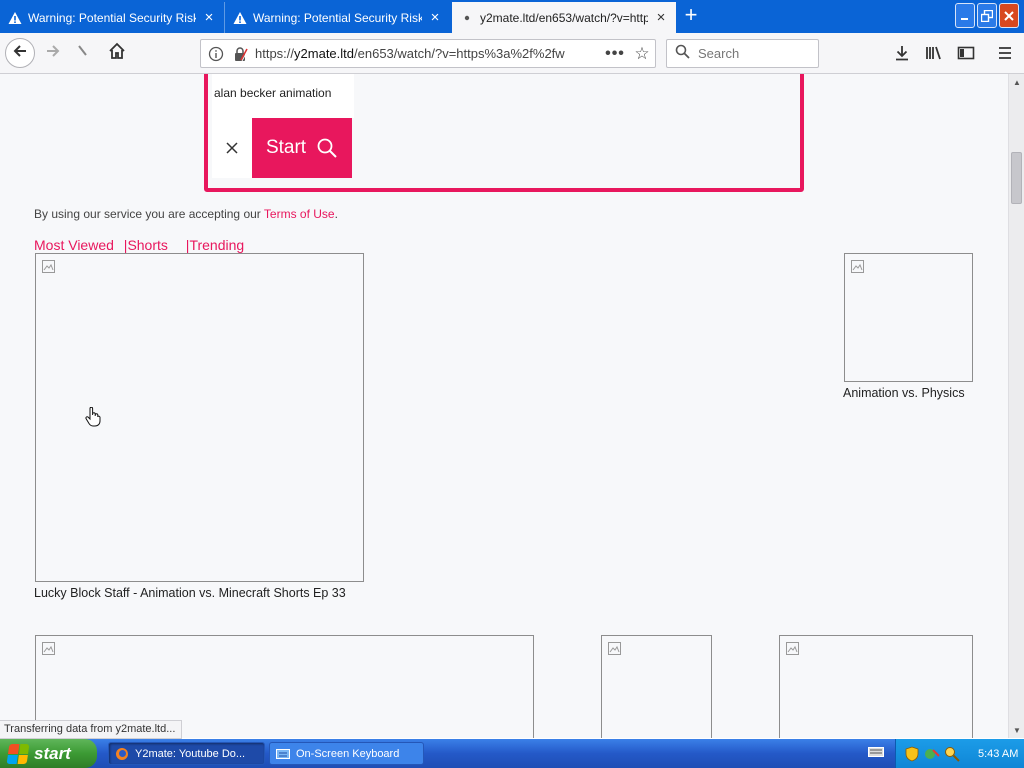  What do you see at coordinates (93, 416) in the screenshot?
I see `hand-pointer-icon` at bounding box center [93, 416].